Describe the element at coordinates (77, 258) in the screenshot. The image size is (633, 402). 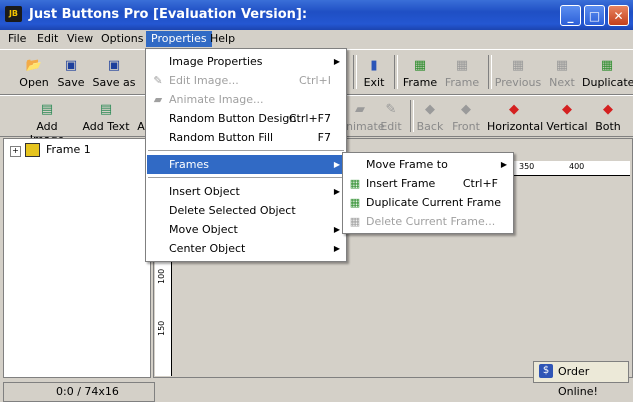
I see `frame-tree: + Frame 1` at that location.